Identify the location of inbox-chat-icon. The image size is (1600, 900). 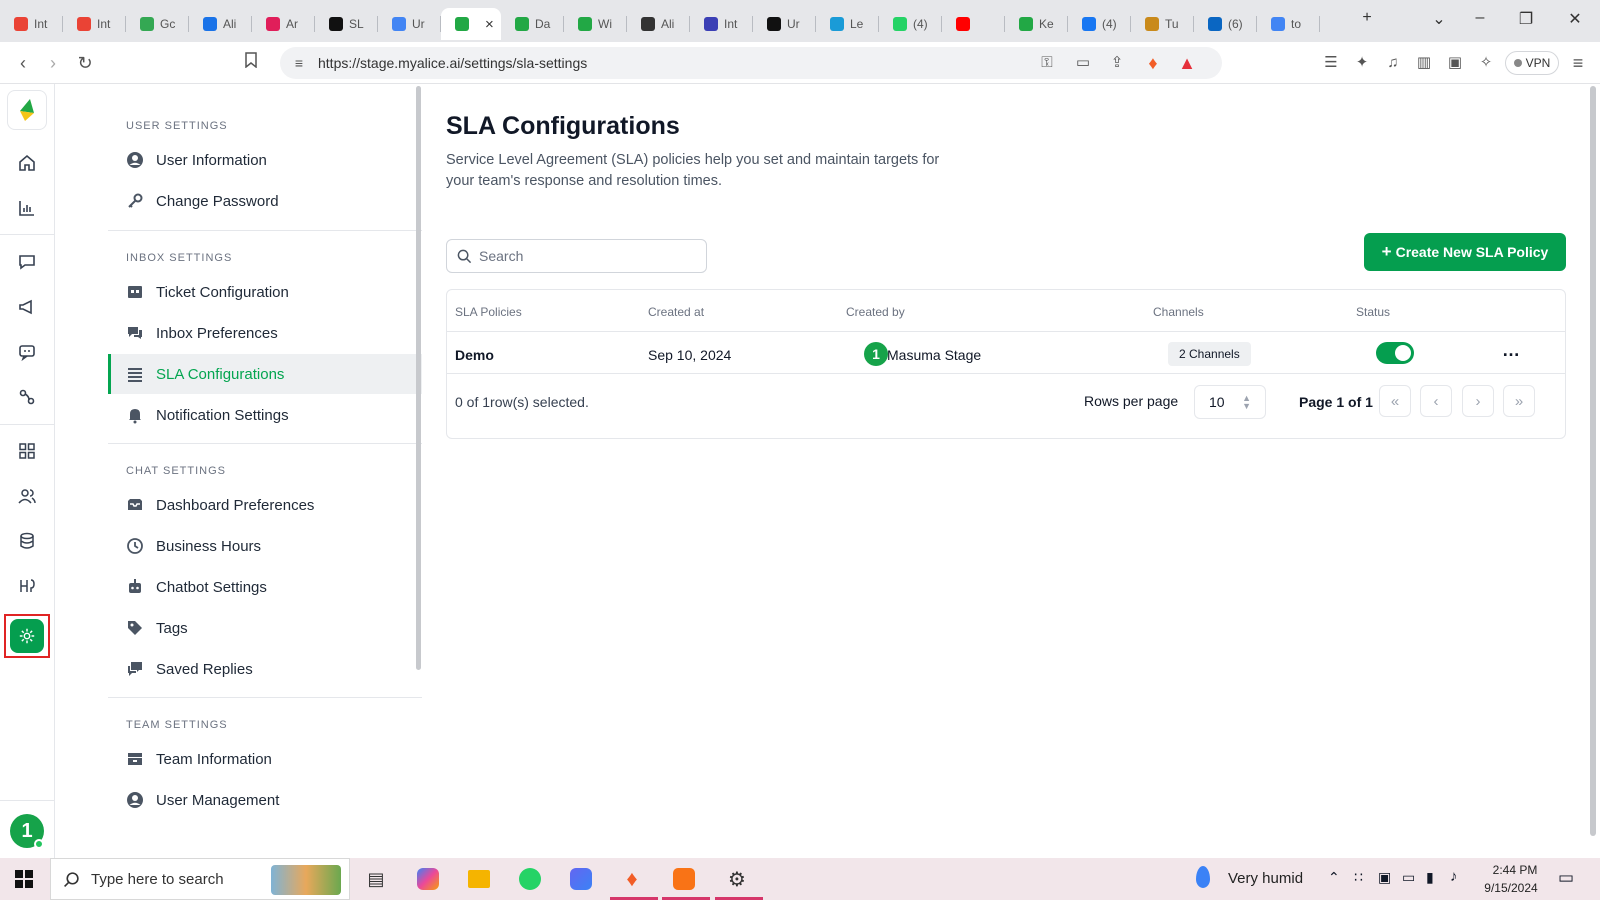
(27, 262).